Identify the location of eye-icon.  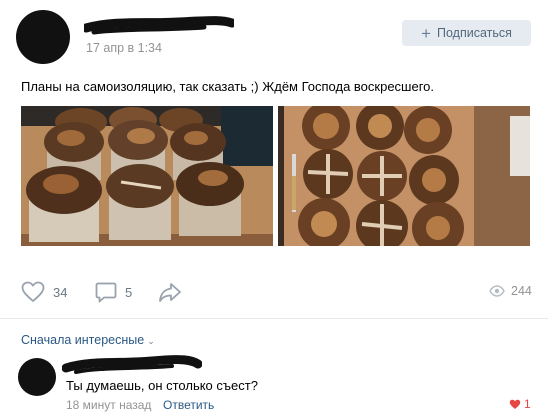
(497, 291).